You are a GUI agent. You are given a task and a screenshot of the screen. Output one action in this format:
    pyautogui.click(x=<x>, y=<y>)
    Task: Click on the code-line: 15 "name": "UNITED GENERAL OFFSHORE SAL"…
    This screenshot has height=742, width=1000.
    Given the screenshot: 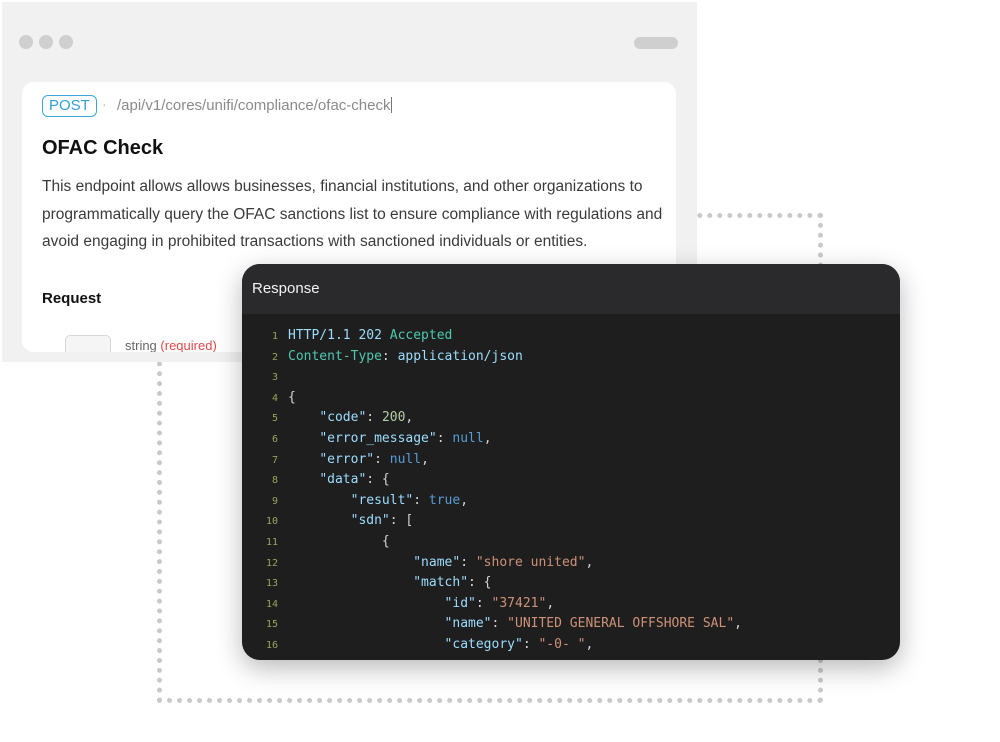 What is the action you would take?
    pyautogui.click(x=571, y=624)
    